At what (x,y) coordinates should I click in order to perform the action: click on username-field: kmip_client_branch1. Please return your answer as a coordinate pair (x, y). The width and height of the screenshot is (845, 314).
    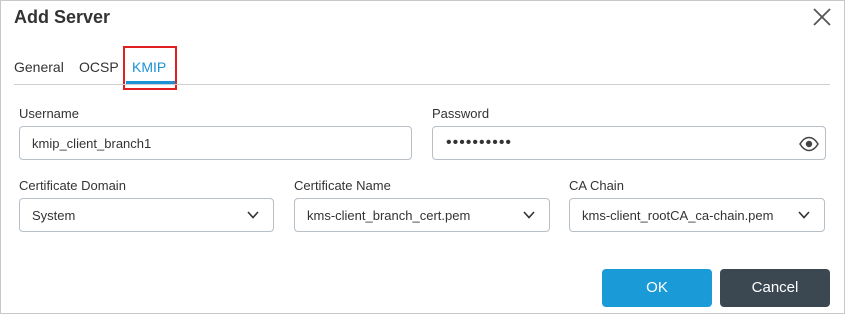
    Looking at the image, I should click on (215, 143).